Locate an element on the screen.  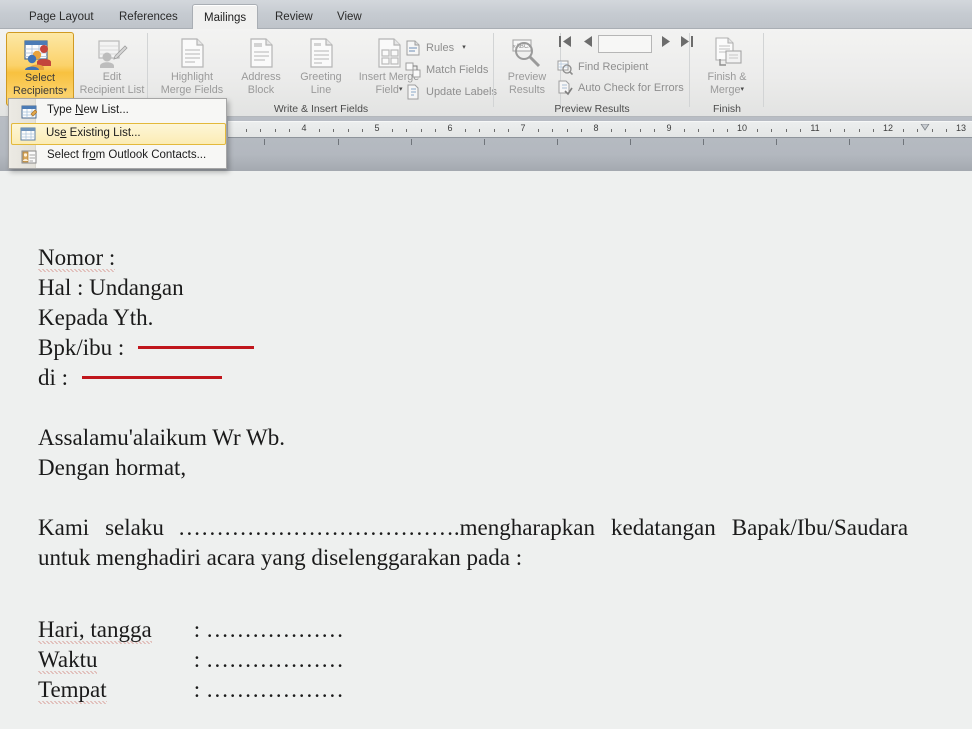
doc-line-bpk-ibu: Bpk/ibu : is located at coordinates (488, 348).